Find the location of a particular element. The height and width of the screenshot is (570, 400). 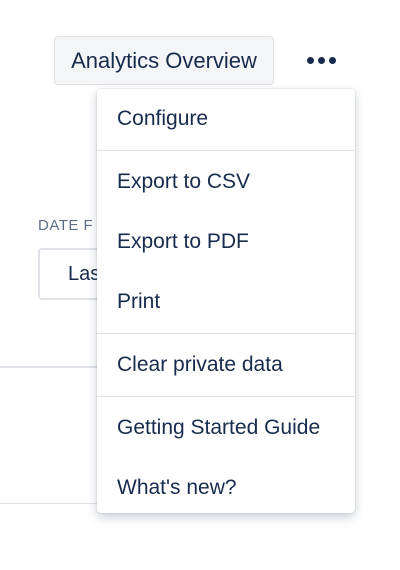

more-actions-button is located at coordinates (321, 60).